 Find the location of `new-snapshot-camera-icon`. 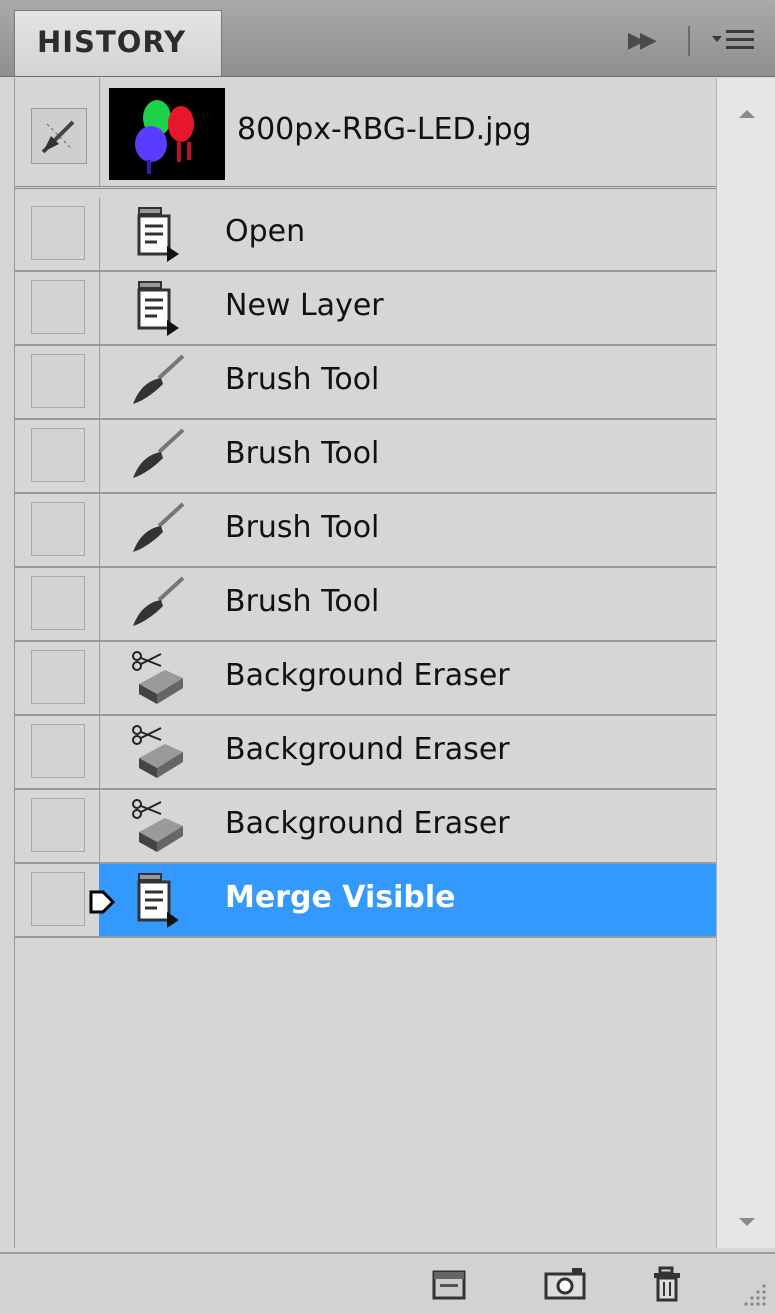

new-snapshot-camera-icon is located at coordinates (564, 1284).